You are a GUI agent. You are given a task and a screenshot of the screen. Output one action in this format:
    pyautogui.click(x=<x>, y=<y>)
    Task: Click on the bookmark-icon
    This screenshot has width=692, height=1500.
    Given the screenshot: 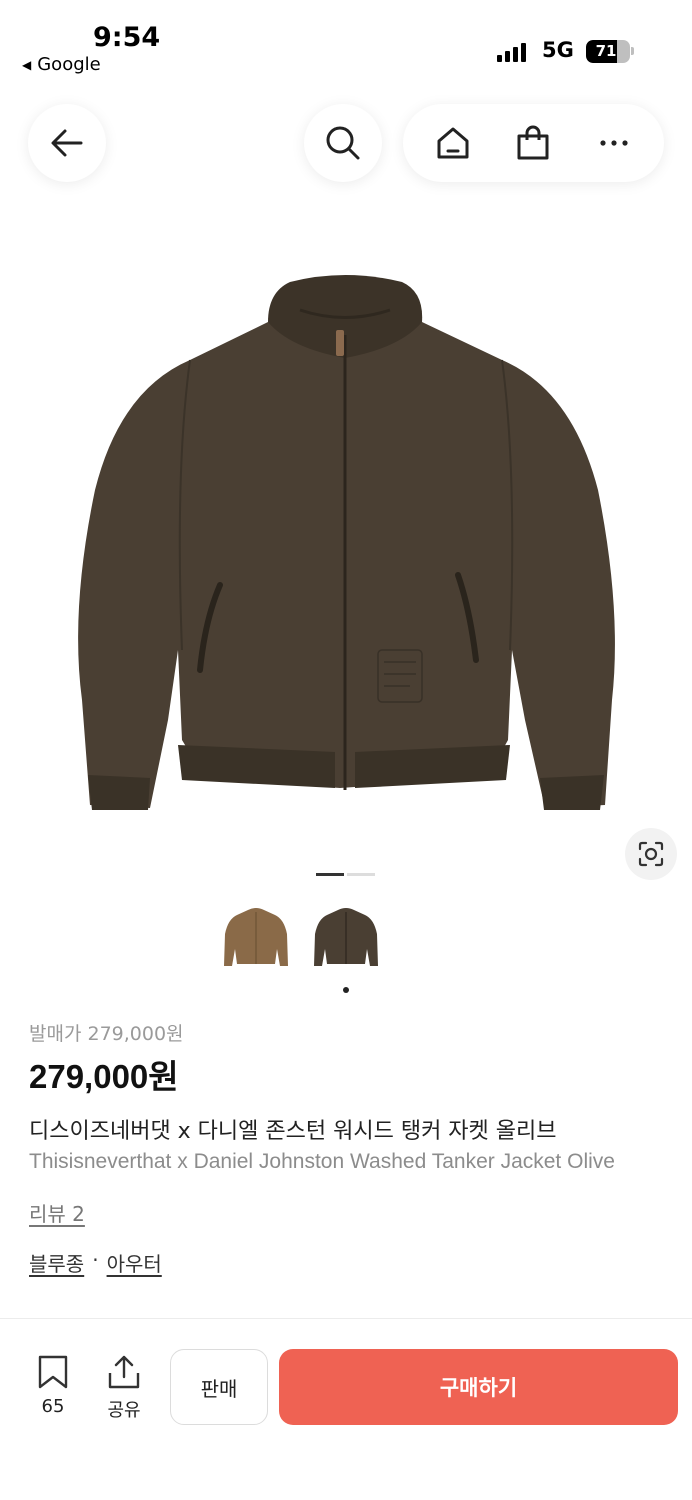 What is the action you would take?
    pyautogui.click(x=53, y=1372)
    